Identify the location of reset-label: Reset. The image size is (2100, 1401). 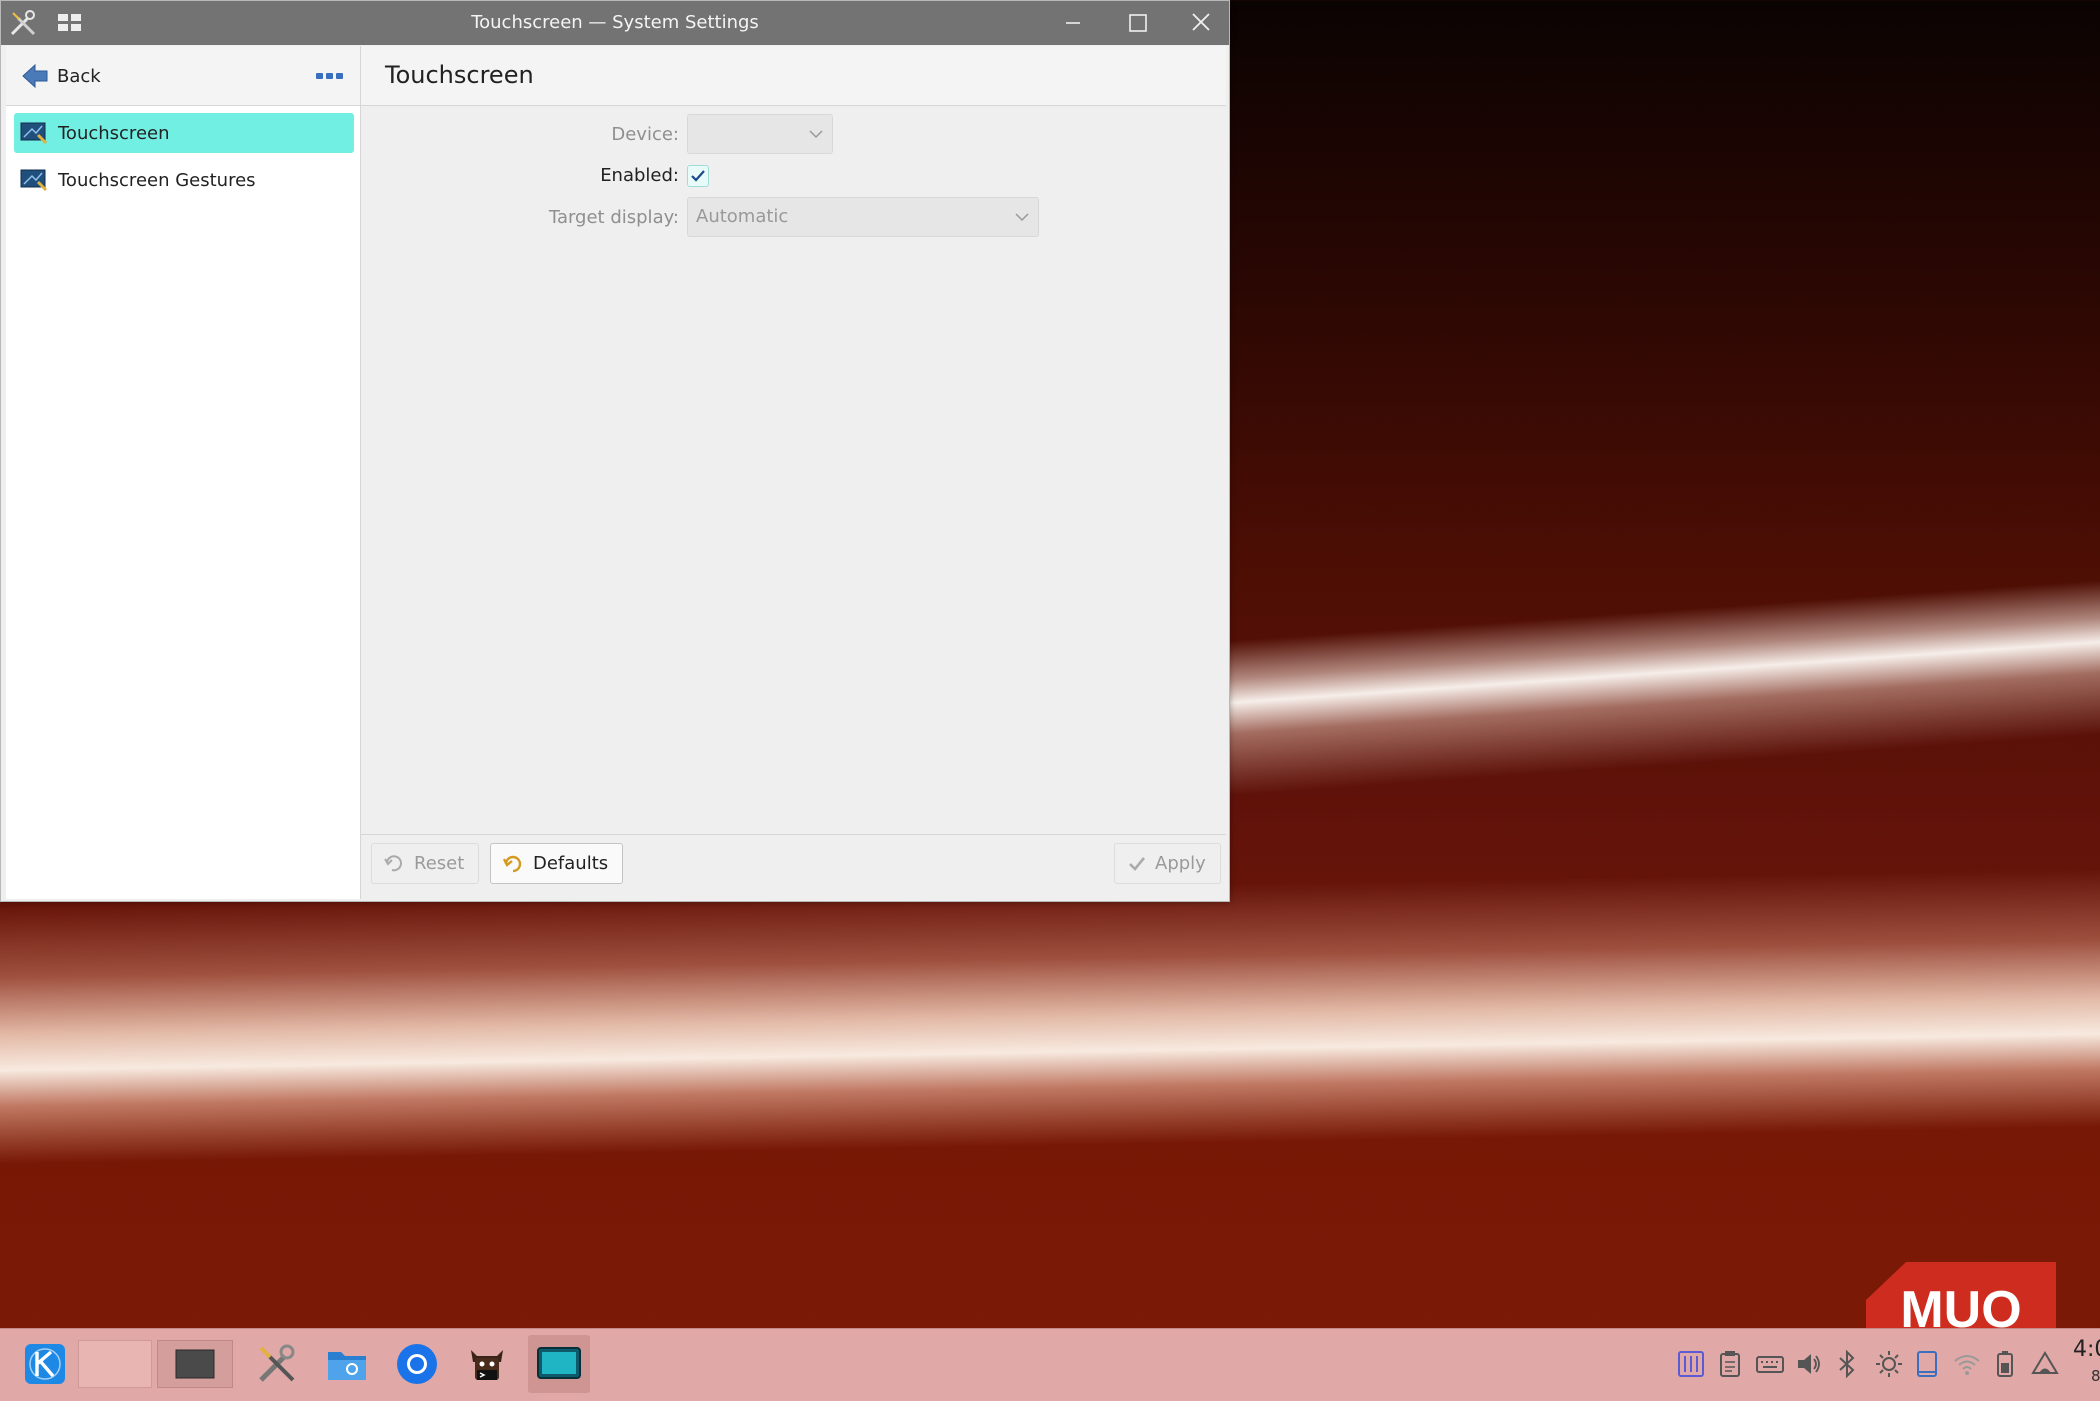
(439, 863).